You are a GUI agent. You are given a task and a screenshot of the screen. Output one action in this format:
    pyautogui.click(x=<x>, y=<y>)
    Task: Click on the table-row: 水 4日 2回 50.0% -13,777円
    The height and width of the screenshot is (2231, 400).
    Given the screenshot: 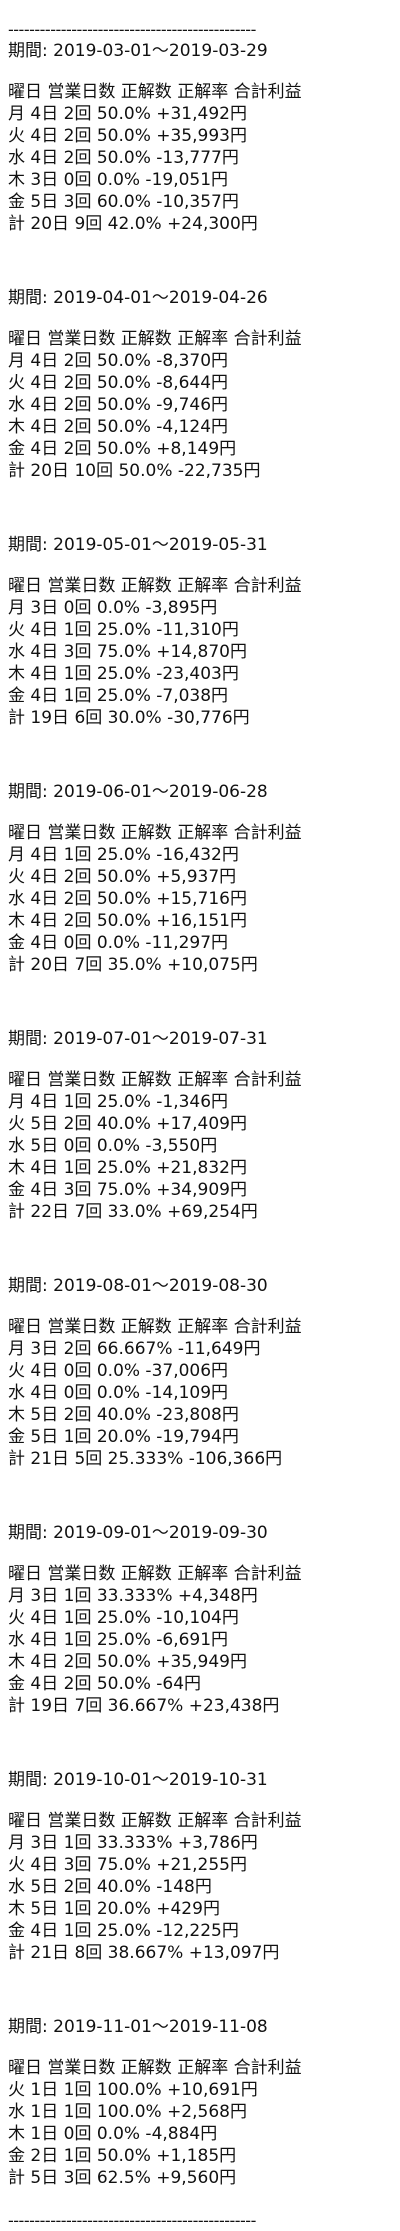 What is the action you would take?
    pyautogui.click(x=123, y=158)
    